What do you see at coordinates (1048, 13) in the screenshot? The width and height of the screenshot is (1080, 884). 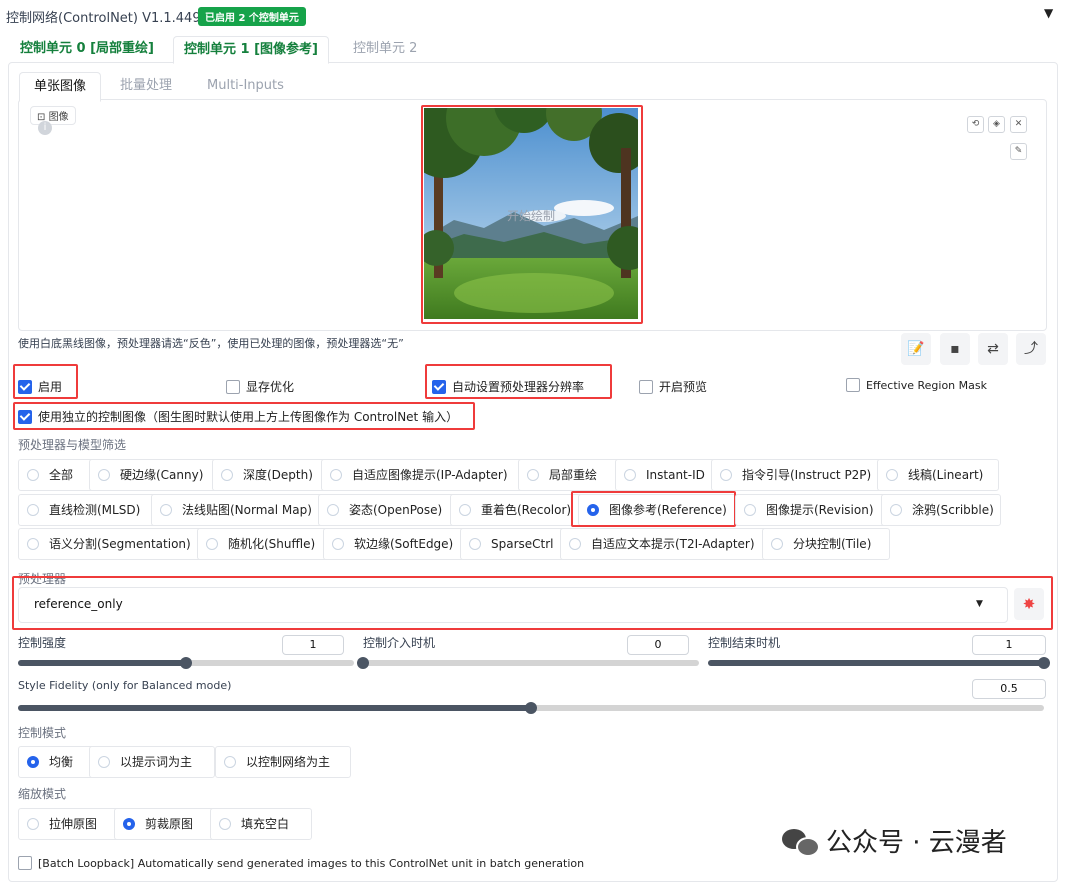 I see `collapse-icon: ▼` at bounding box center [1048, 13].